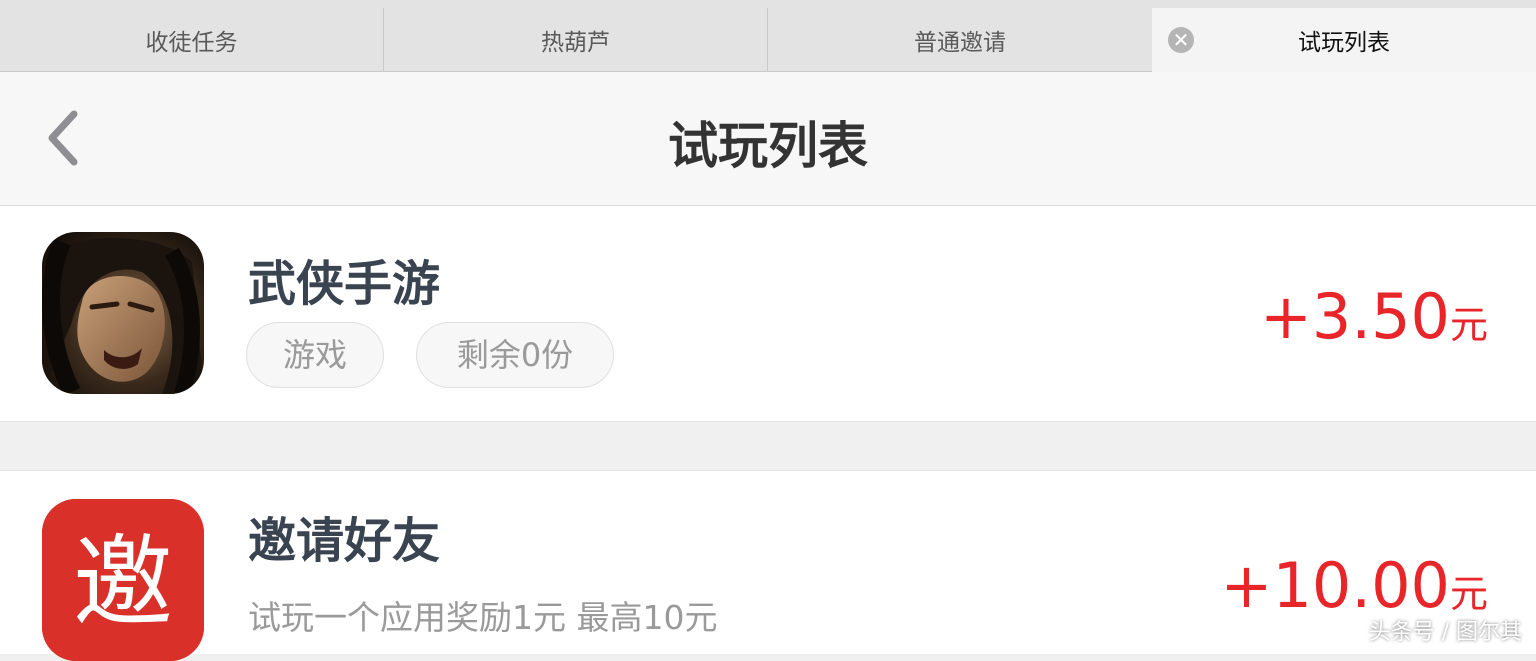  What do you see at coordinates (515, 355) in the screenshot?
I see `remaining-tag: 剩余0份` at bounding box center [515, 355].